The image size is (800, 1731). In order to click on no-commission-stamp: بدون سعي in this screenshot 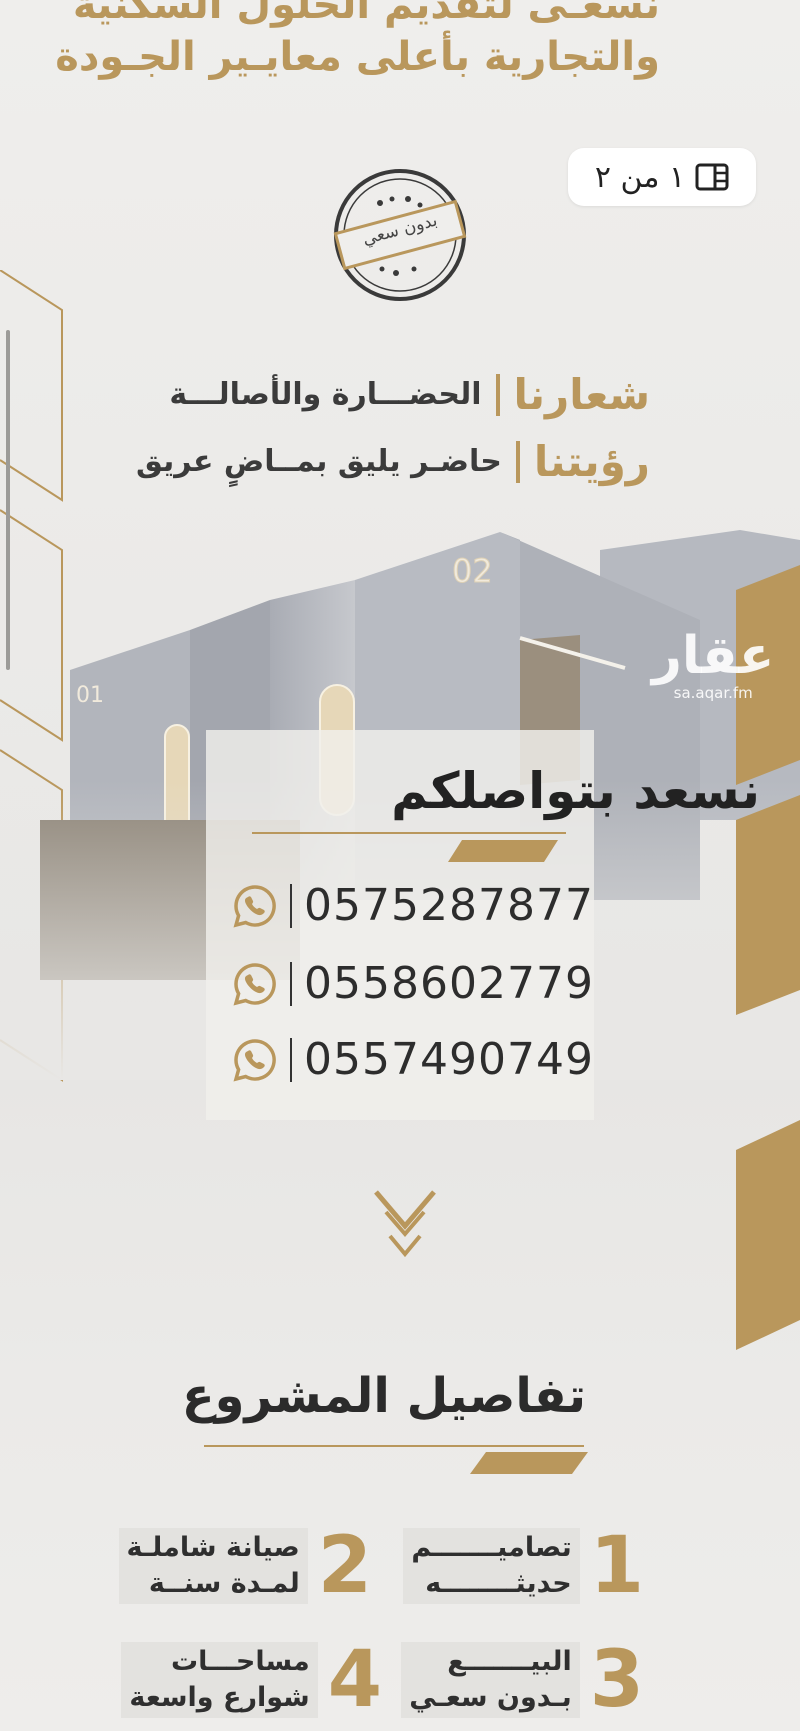, I will do `click(400, 235)`.